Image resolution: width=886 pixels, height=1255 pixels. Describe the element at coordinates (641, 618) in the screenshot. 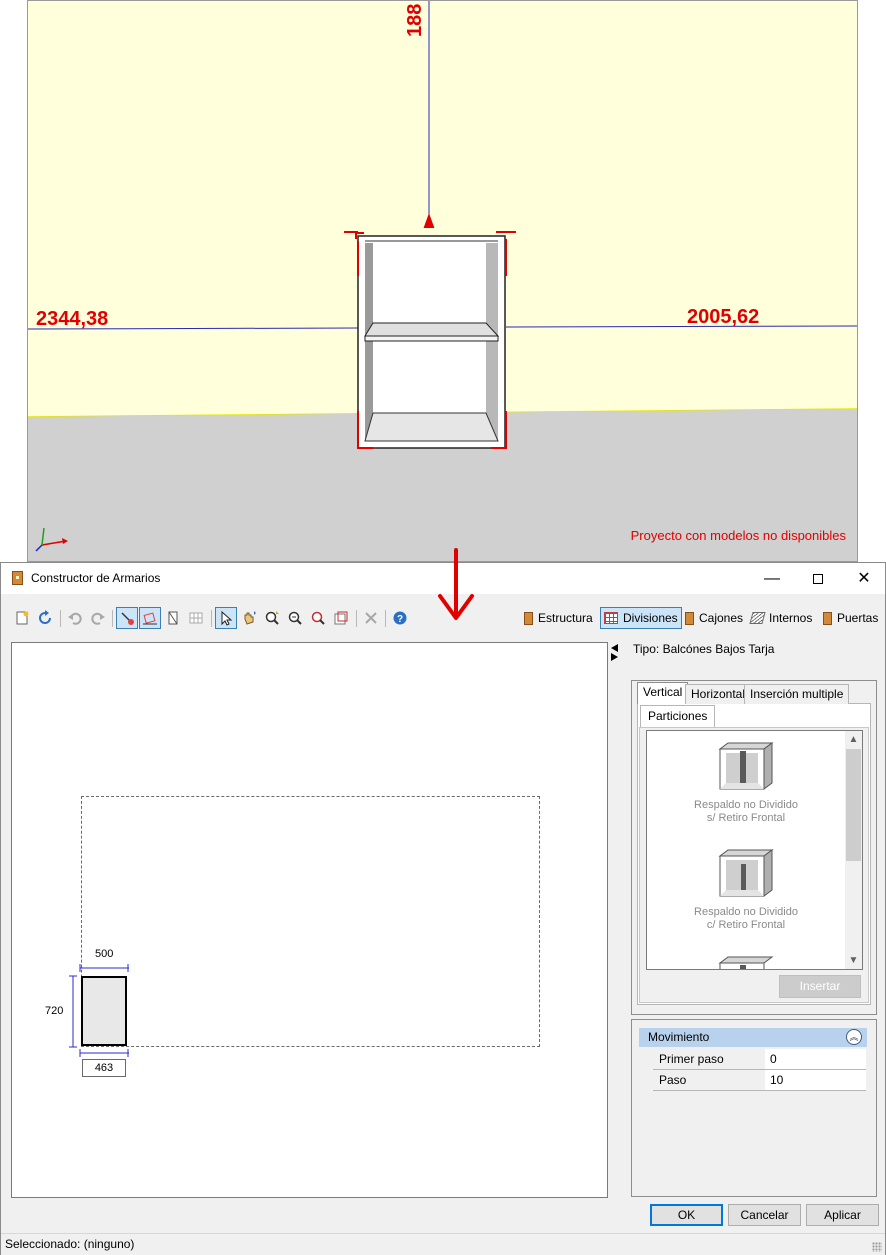

I see `tab-divisiones: Divisiones` at that location.